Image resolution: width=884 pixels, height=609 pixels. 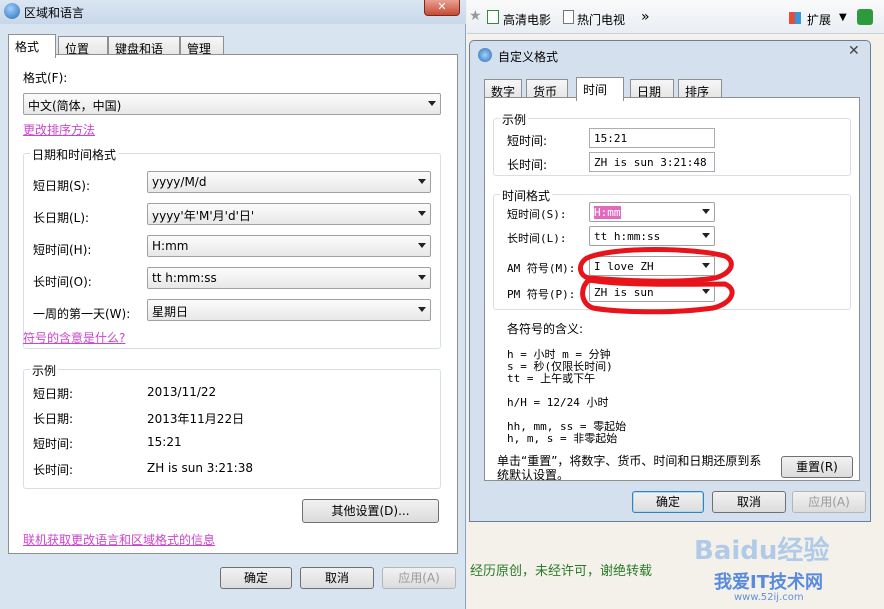 I want to click on example-long-date-value: 2013年11月22日, so click(x=196, y=419).